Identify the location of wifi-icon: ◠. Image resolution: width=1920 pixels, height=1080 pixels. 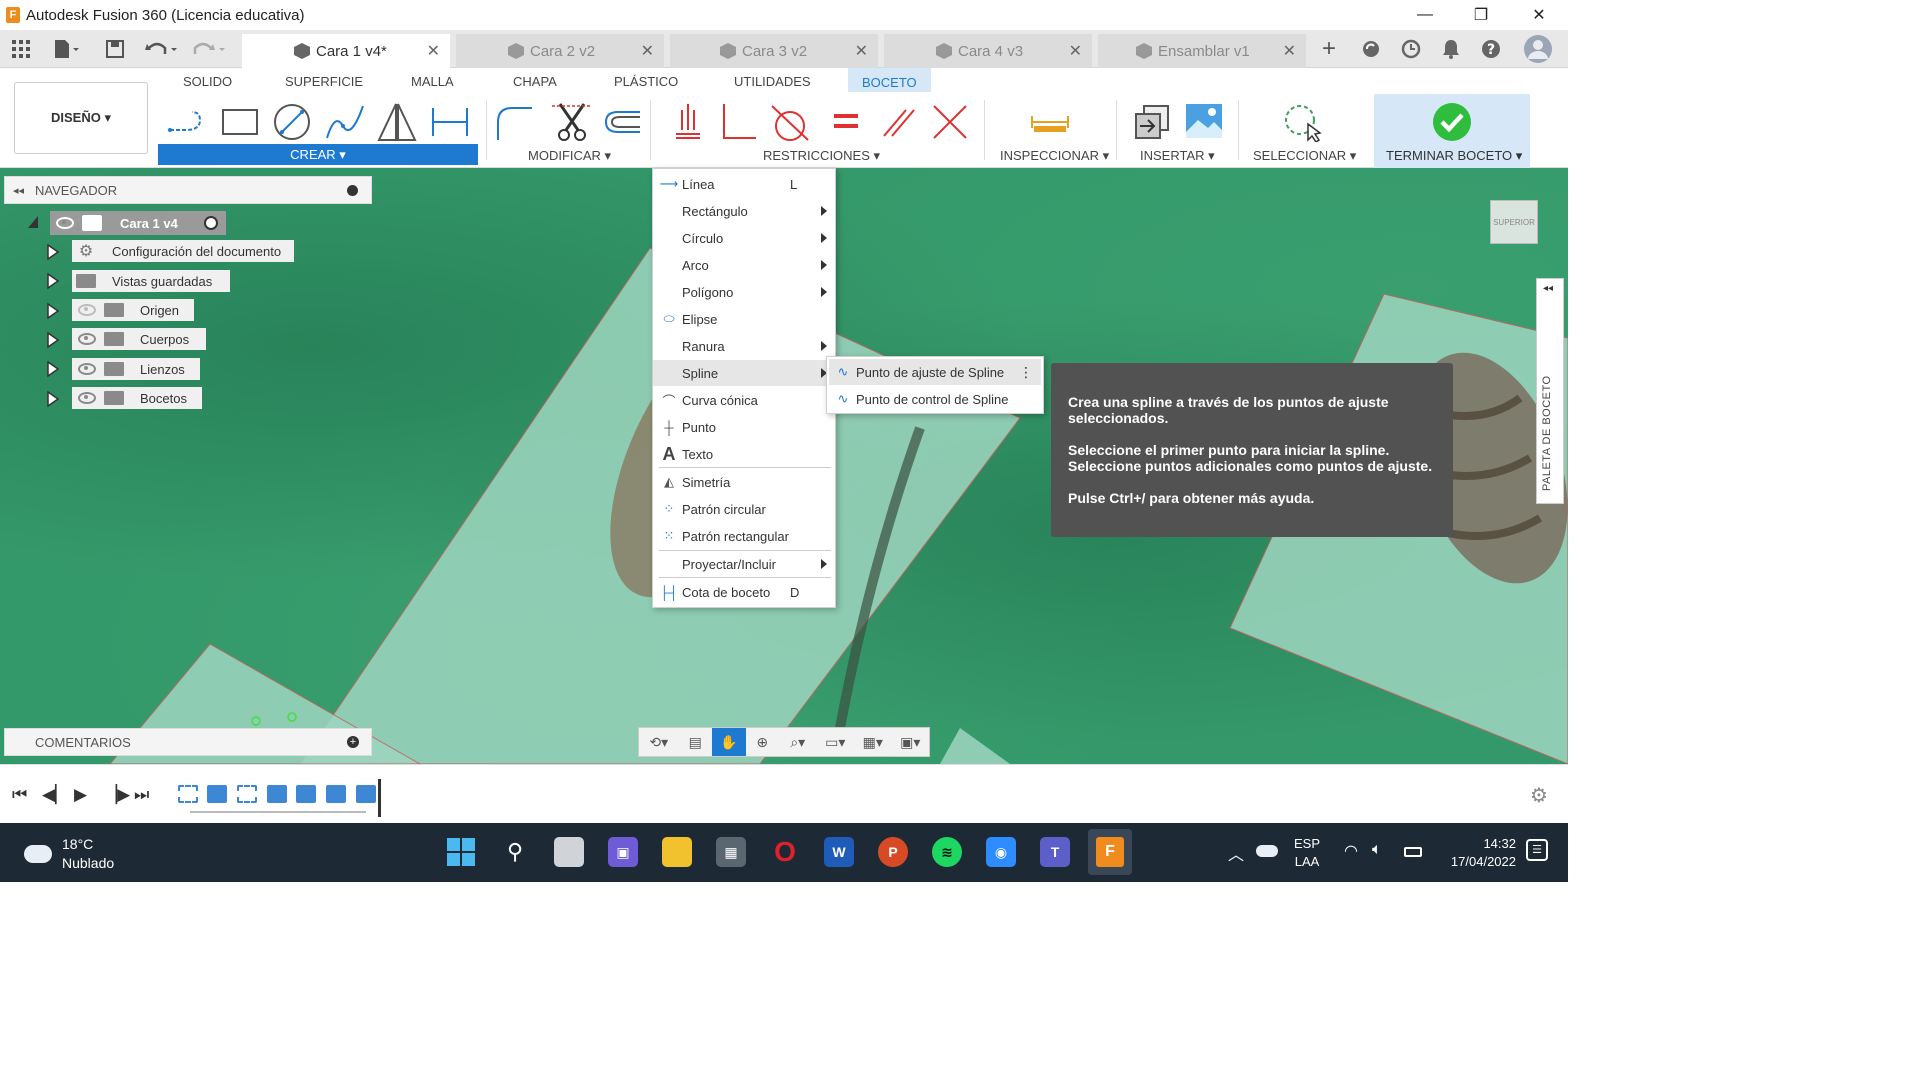
(1351, 851).